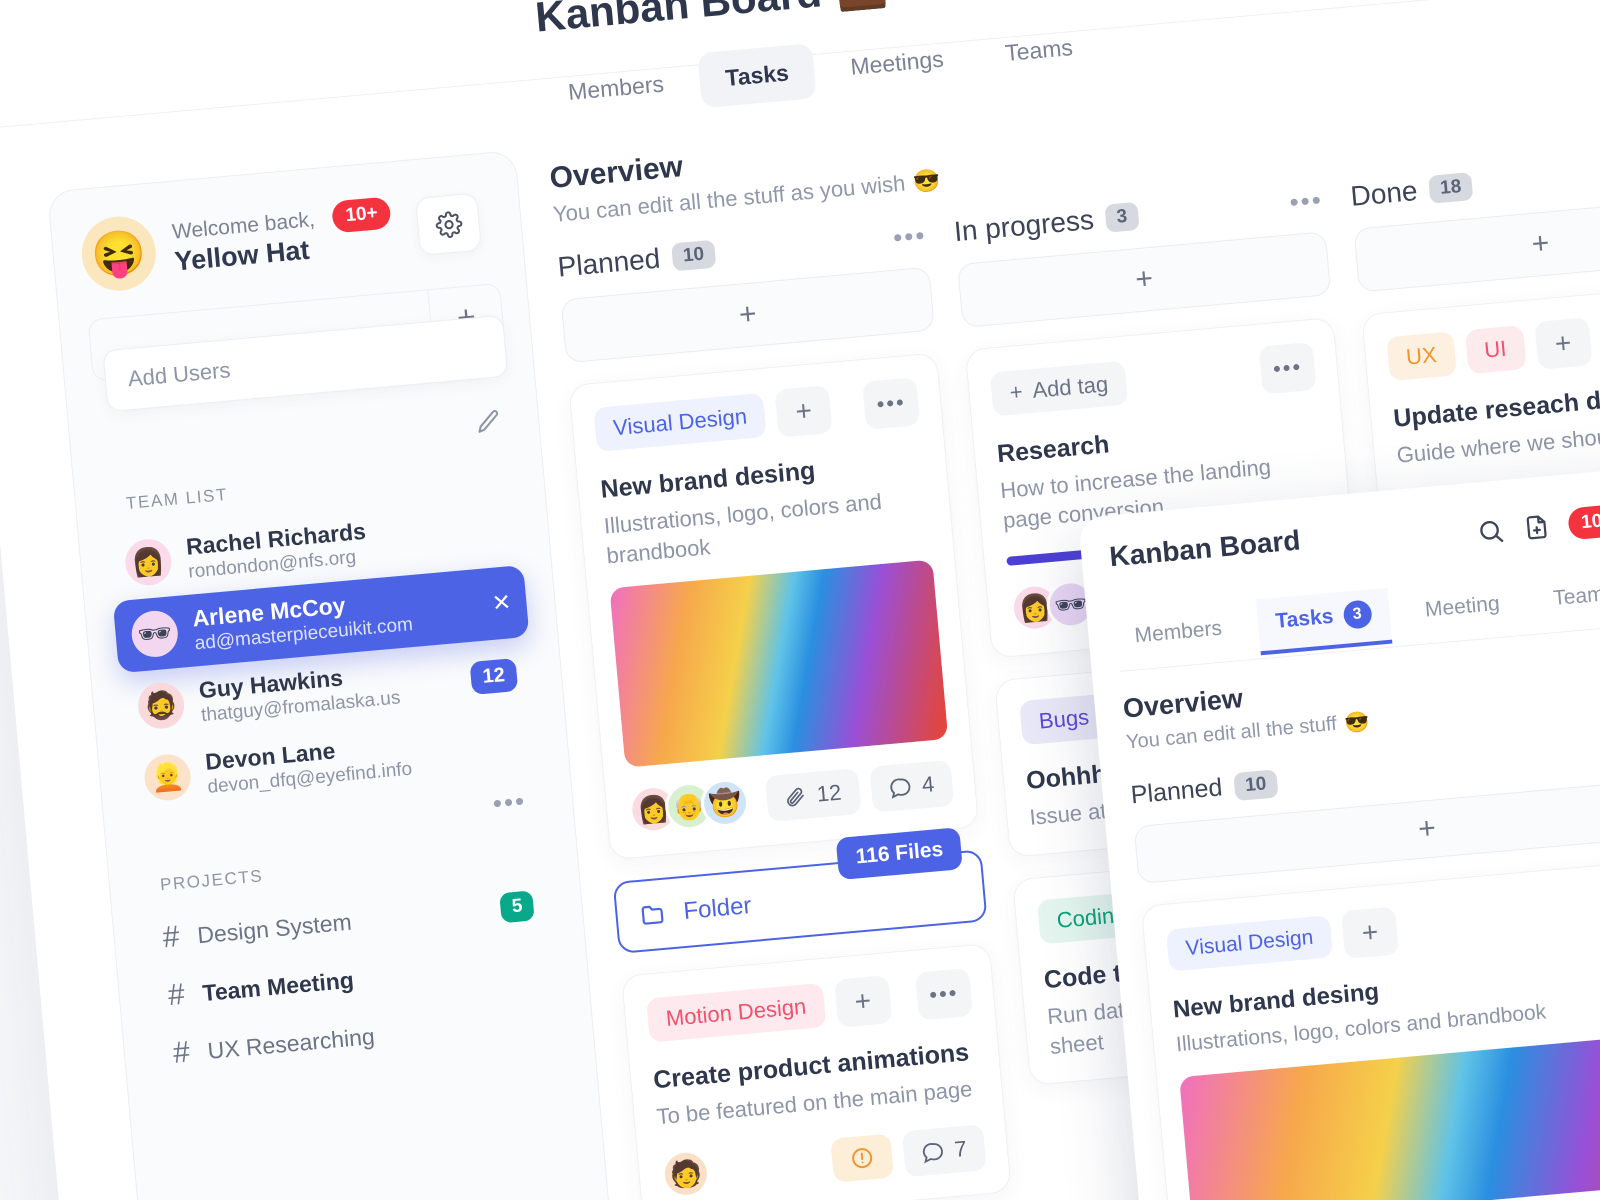  What do you see at coordinates (813, 795) in the screenshot?
I see `attachment-chip: 12` at bounding box center [813, 795].